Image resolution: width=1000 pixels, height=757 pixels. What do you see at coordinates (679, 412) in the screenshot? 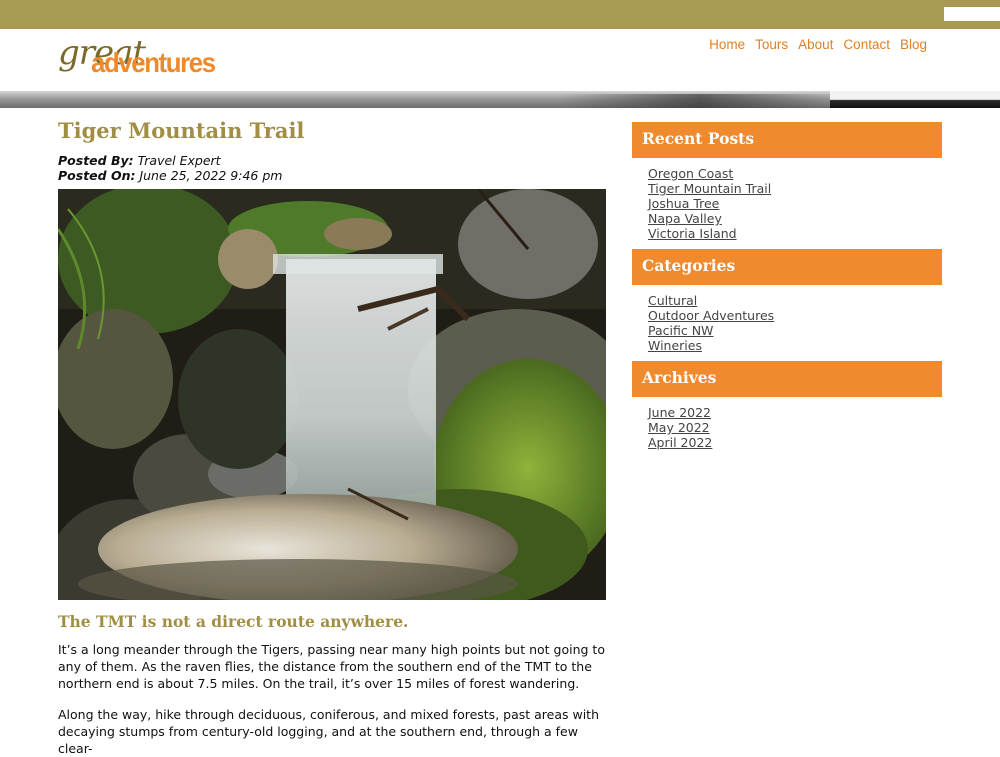
I see `archive-link: June 2022` at bounding box center [679, 412].